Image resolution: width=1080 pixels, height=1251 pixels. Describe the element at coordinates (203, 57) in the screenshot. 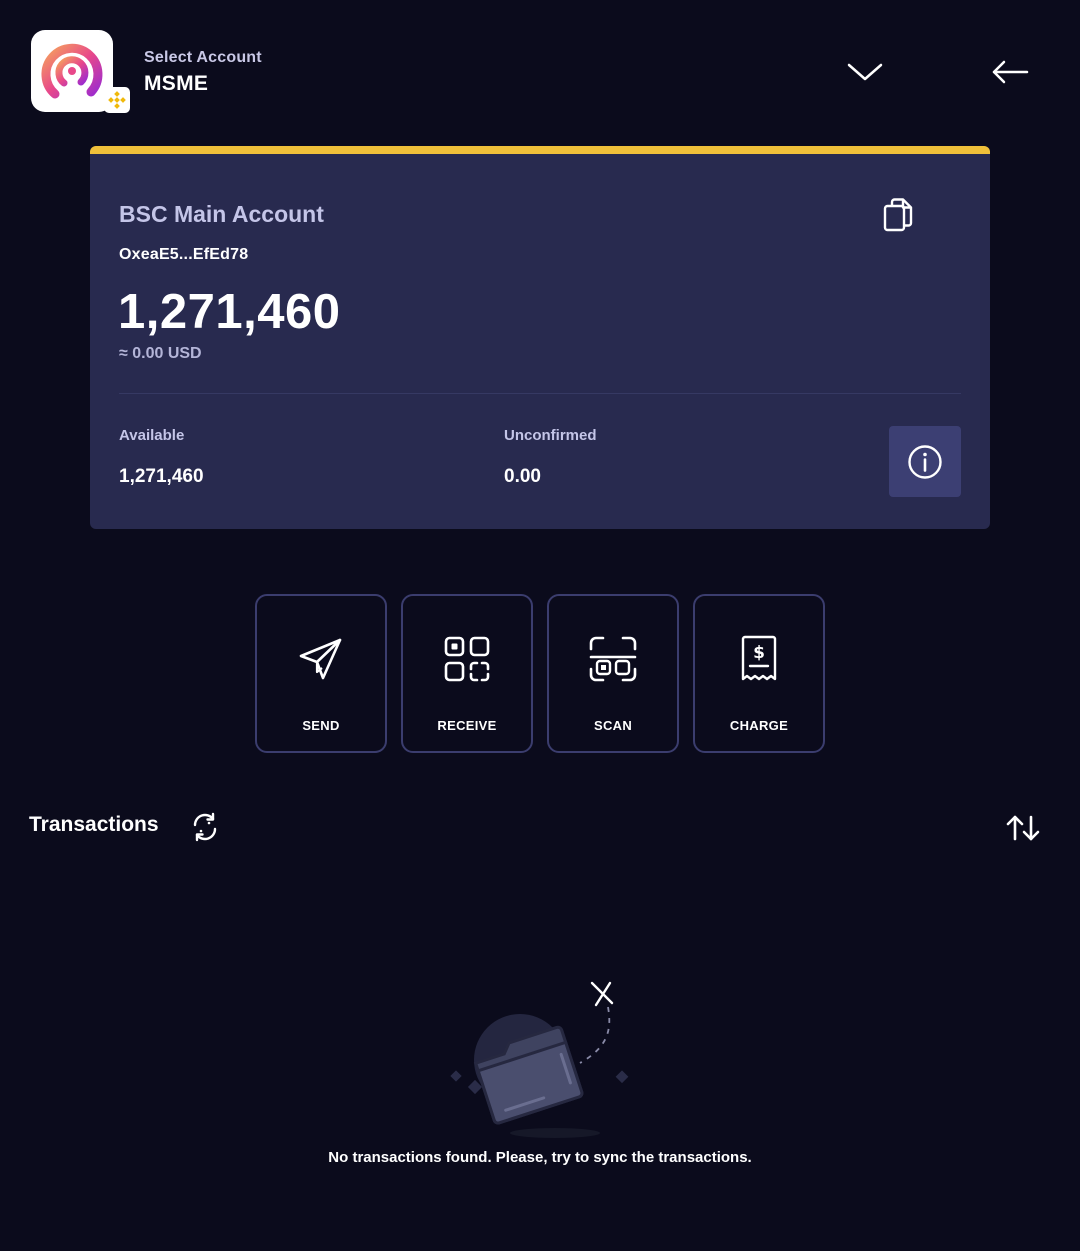

I see `select-account-label: Select Account` at that location.